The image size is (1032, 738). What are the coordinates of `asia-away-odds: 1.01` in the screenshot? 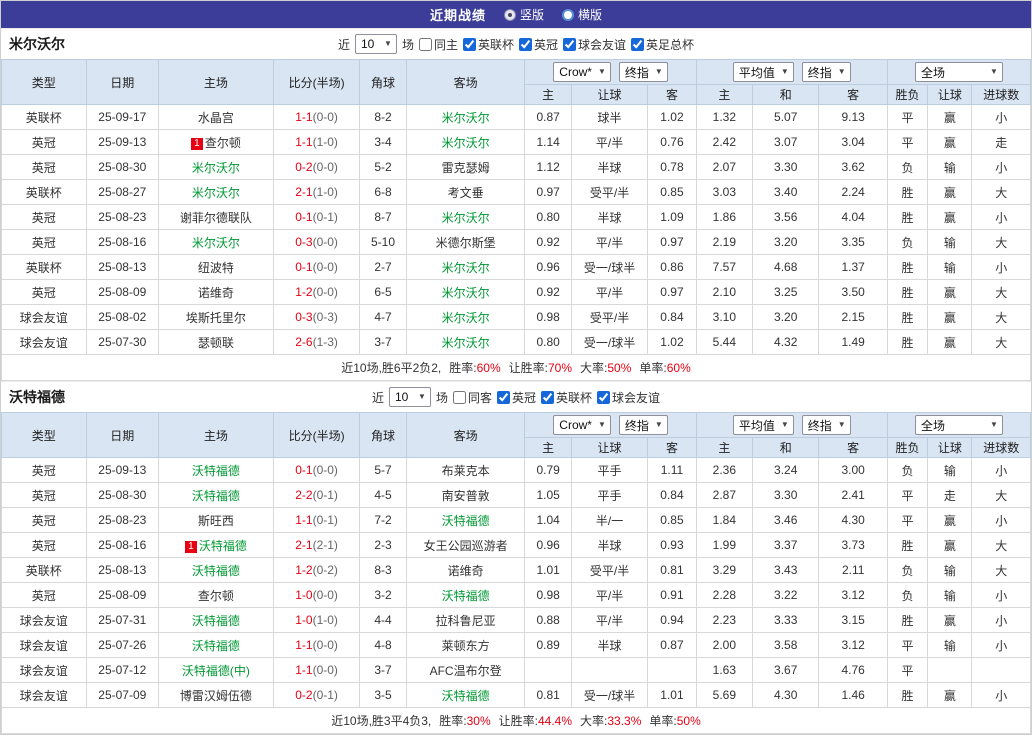 It's located at (672, 695).